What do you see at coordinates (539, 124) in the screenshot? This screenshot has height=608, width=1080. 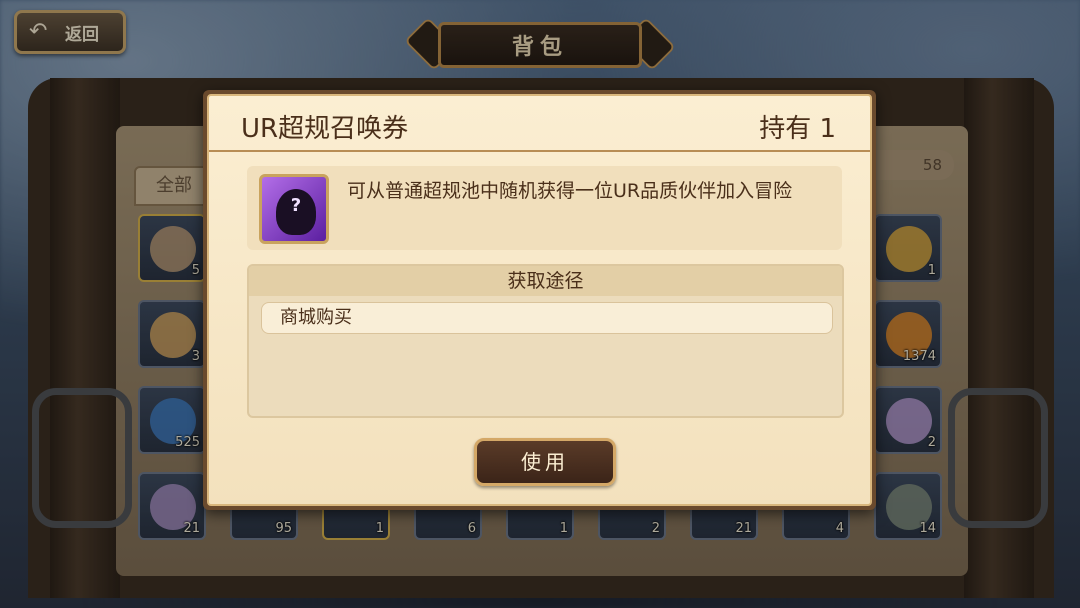 I see `dialog-header: UR超规召唤券 持有 1` at bounding box center [539, 124].